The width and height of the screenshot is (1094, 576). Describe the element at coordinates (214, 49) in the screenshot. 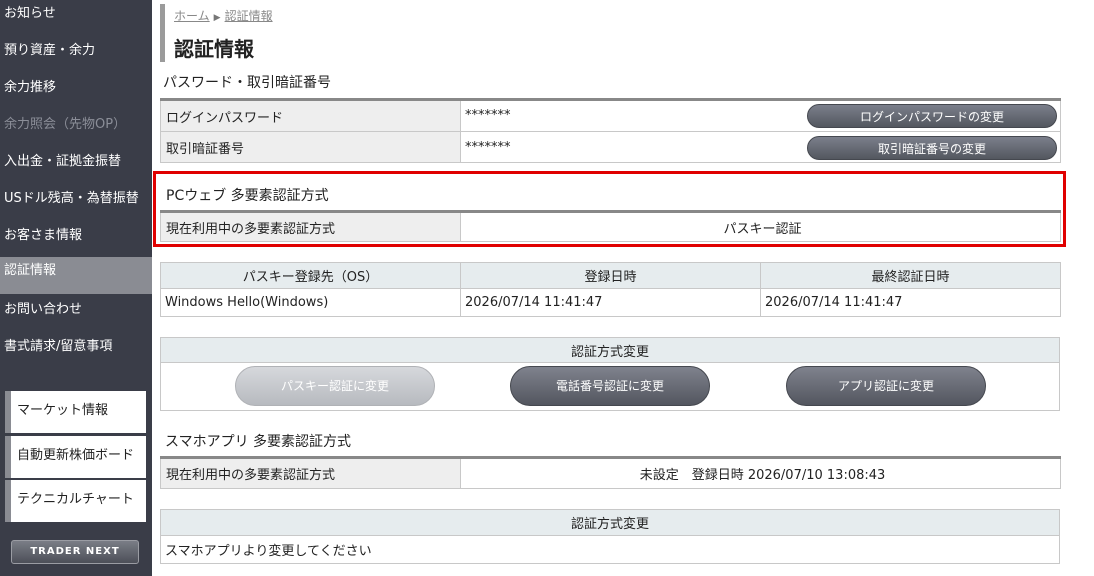

I see `page-title: 認証情報` at that location.